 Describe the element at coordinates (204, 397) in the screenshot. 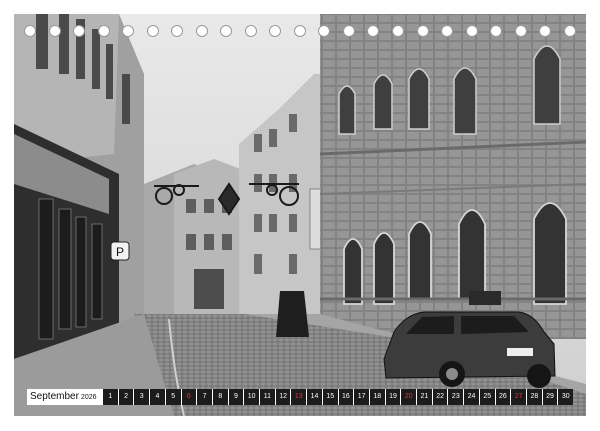

I see `calendar-day: 7` at that location.